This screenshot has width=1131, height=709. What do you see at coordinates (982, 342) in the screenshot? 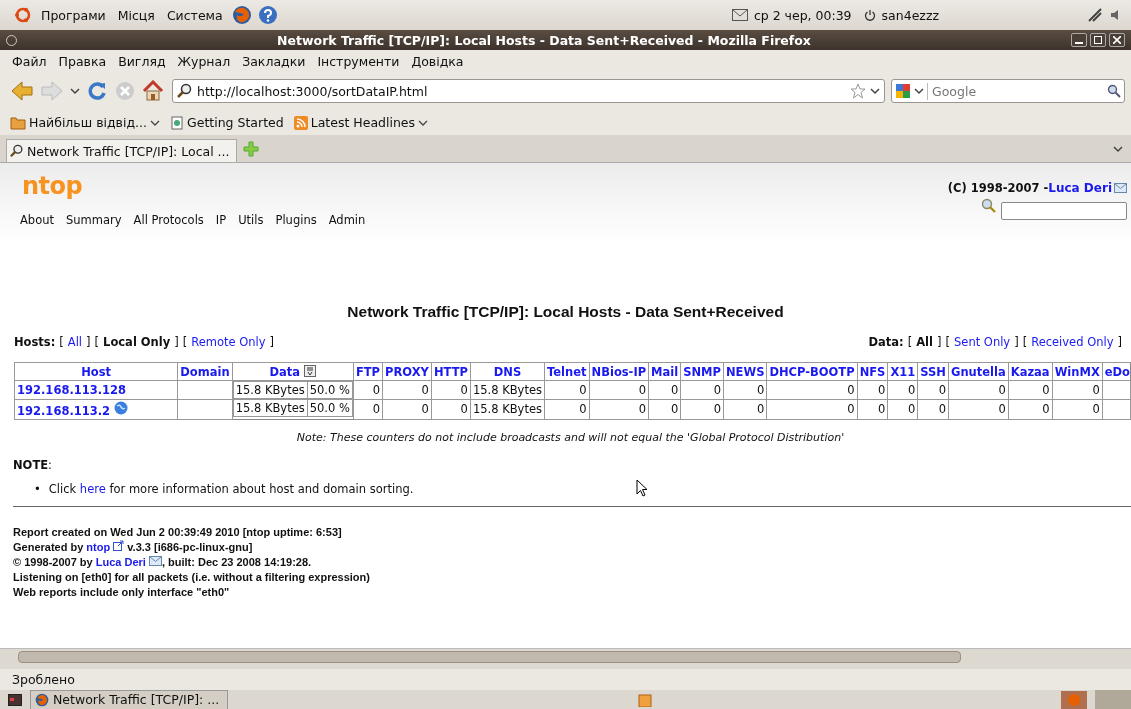
I see `filter-option: Sent Only` at bounding box center [982, 342].